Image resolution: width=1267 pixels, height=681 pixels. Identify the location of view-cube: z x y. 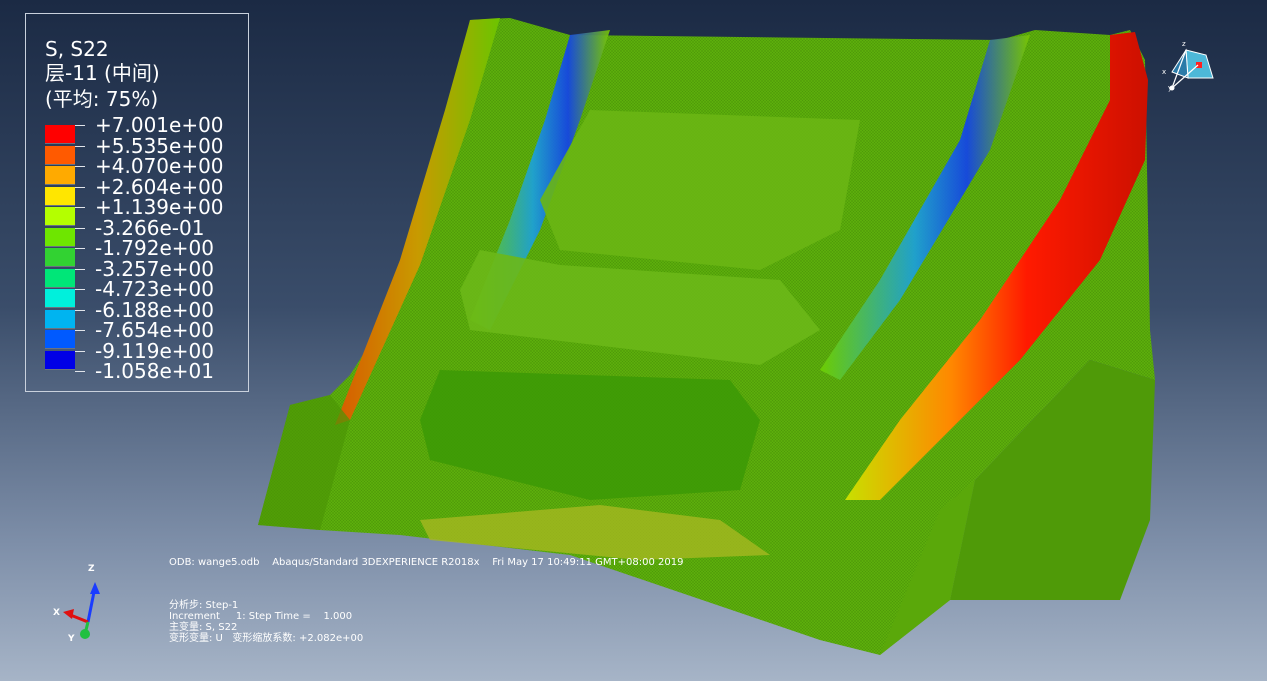
(1188, 67).